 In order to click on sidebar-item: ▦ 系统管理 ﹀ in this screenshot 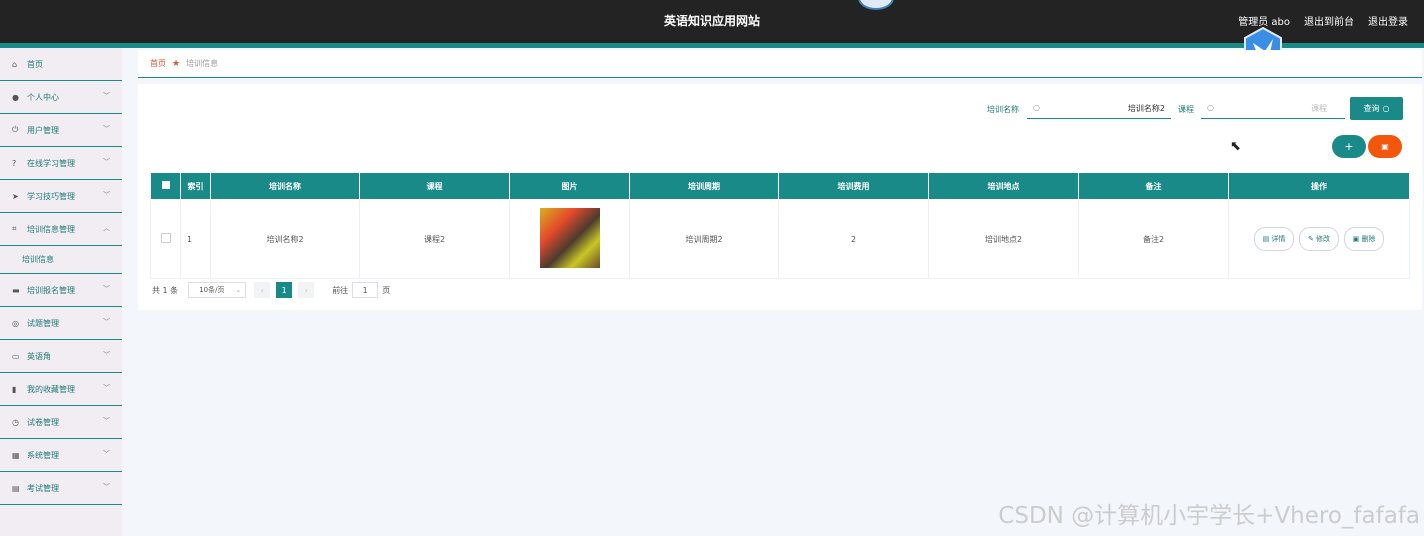, I will do `click(61, 455)`.